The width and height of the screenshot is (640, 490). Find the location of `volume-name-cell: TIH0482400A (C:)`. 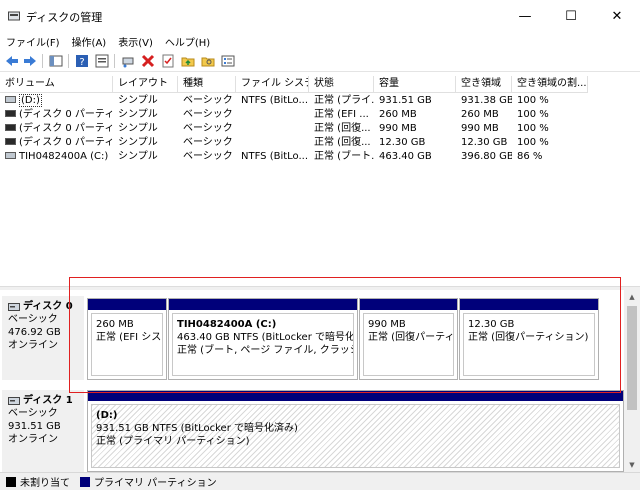

volume-name-cell: TIH0482400A (C:) is located at coordinates (56, 157).